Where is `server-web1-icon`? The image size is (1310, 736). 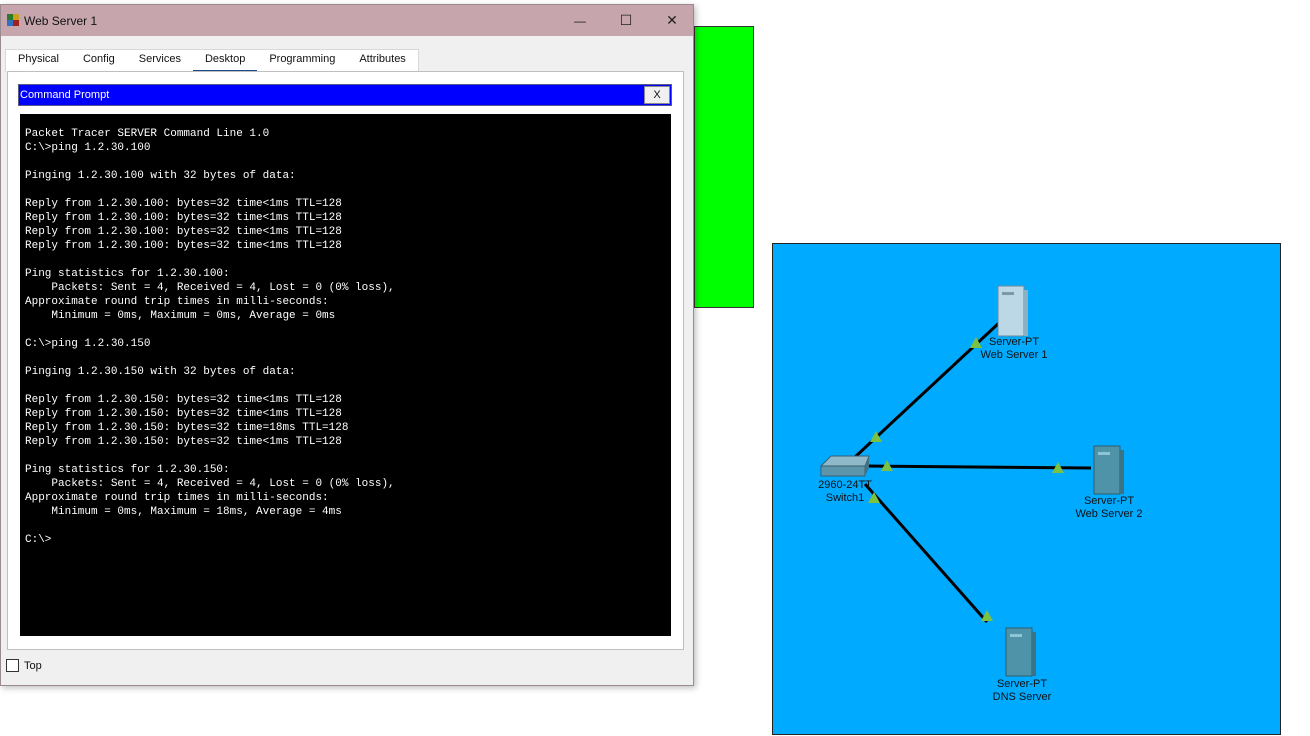 server-web1-icon is located at coordinates (1012, 311).